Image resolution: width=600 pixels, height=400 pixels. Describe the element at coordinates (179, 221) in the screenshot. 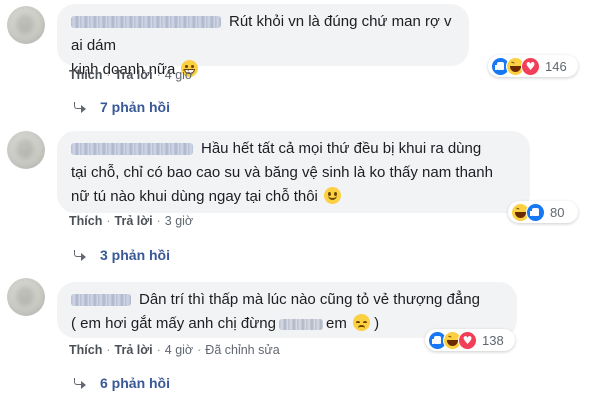

I see `timestamp: 3 giờ` at that location.